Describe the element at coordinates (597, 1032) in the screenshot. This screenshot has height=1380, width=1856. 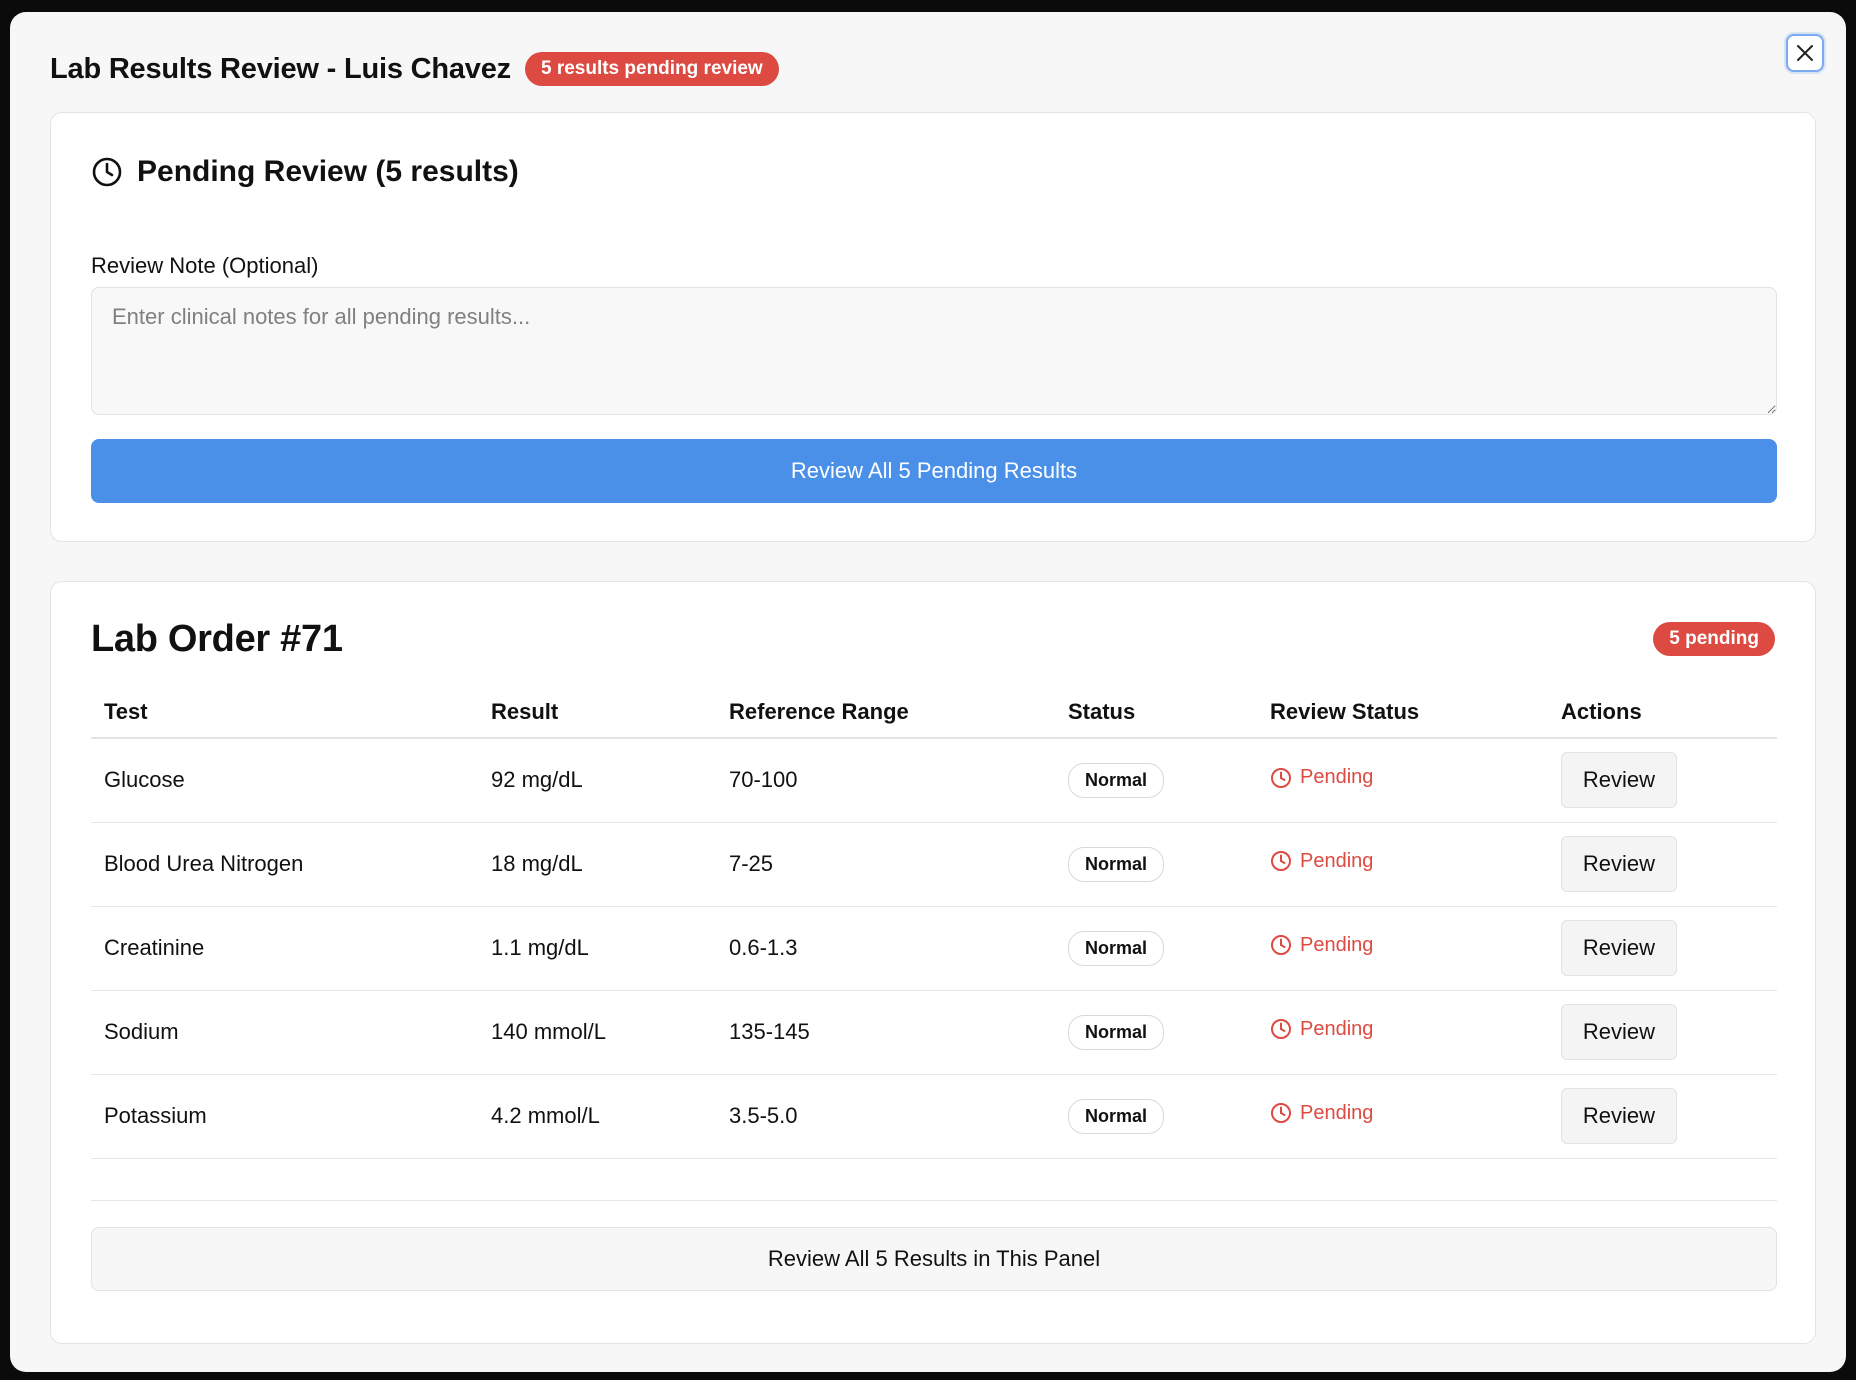
I see `test-result: 140 mmol/L` at that location.